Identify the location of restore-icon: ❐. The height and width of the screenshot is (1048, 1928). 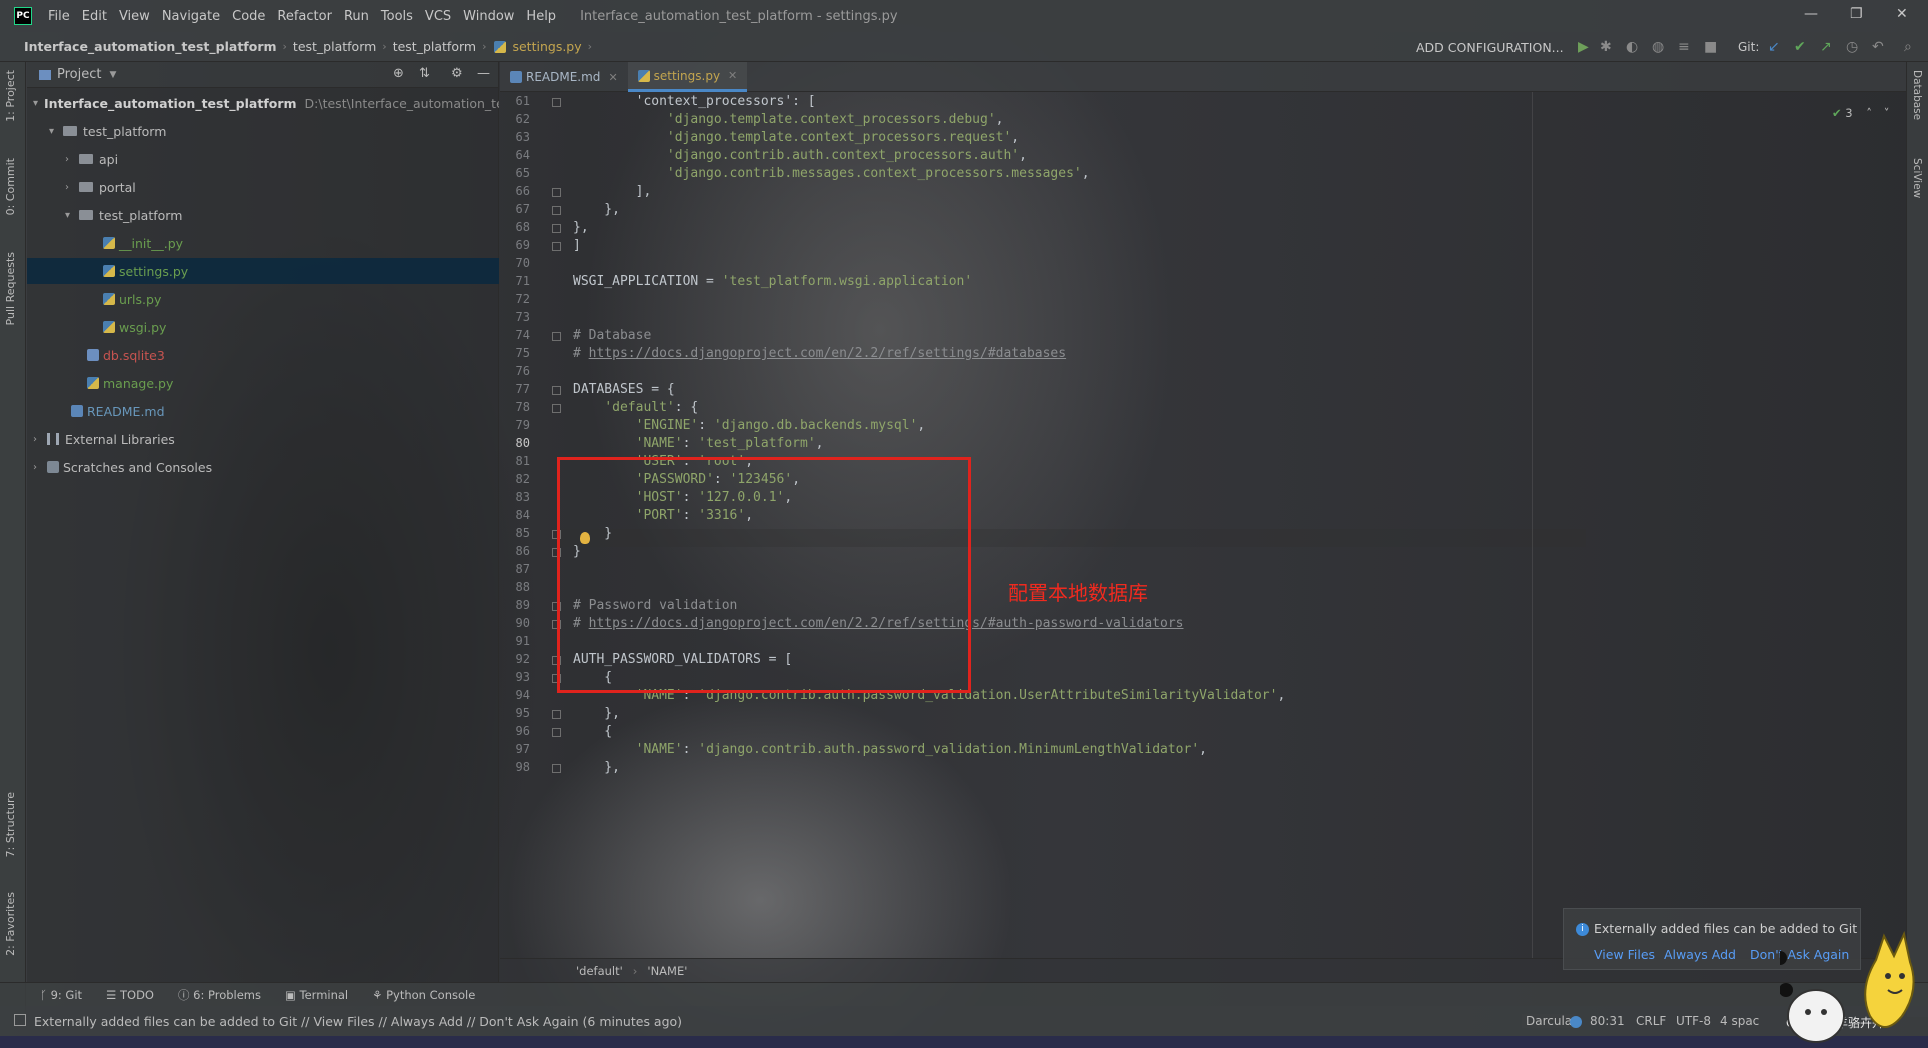
(1856, 14).